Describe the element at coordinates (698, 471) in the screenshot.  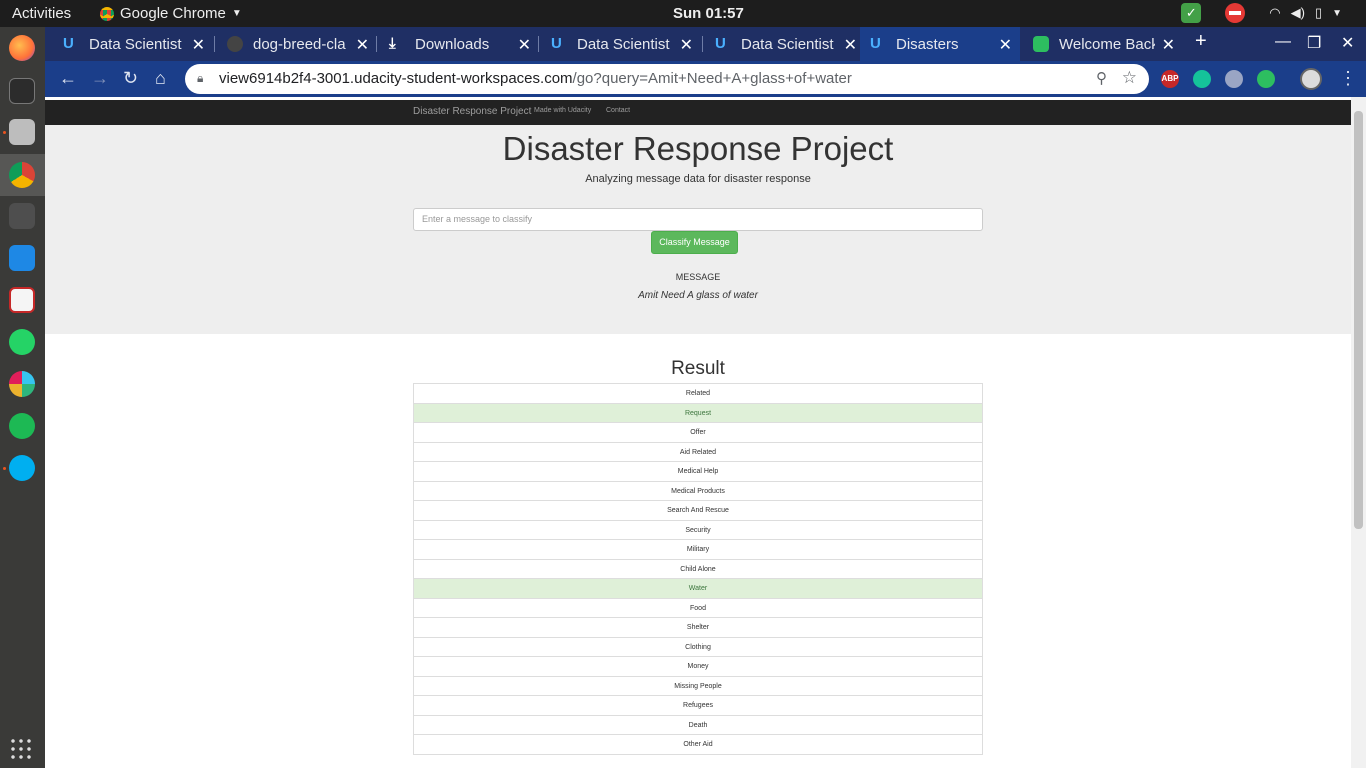
I see `result-item-medical-help: Medical Help` at that location.